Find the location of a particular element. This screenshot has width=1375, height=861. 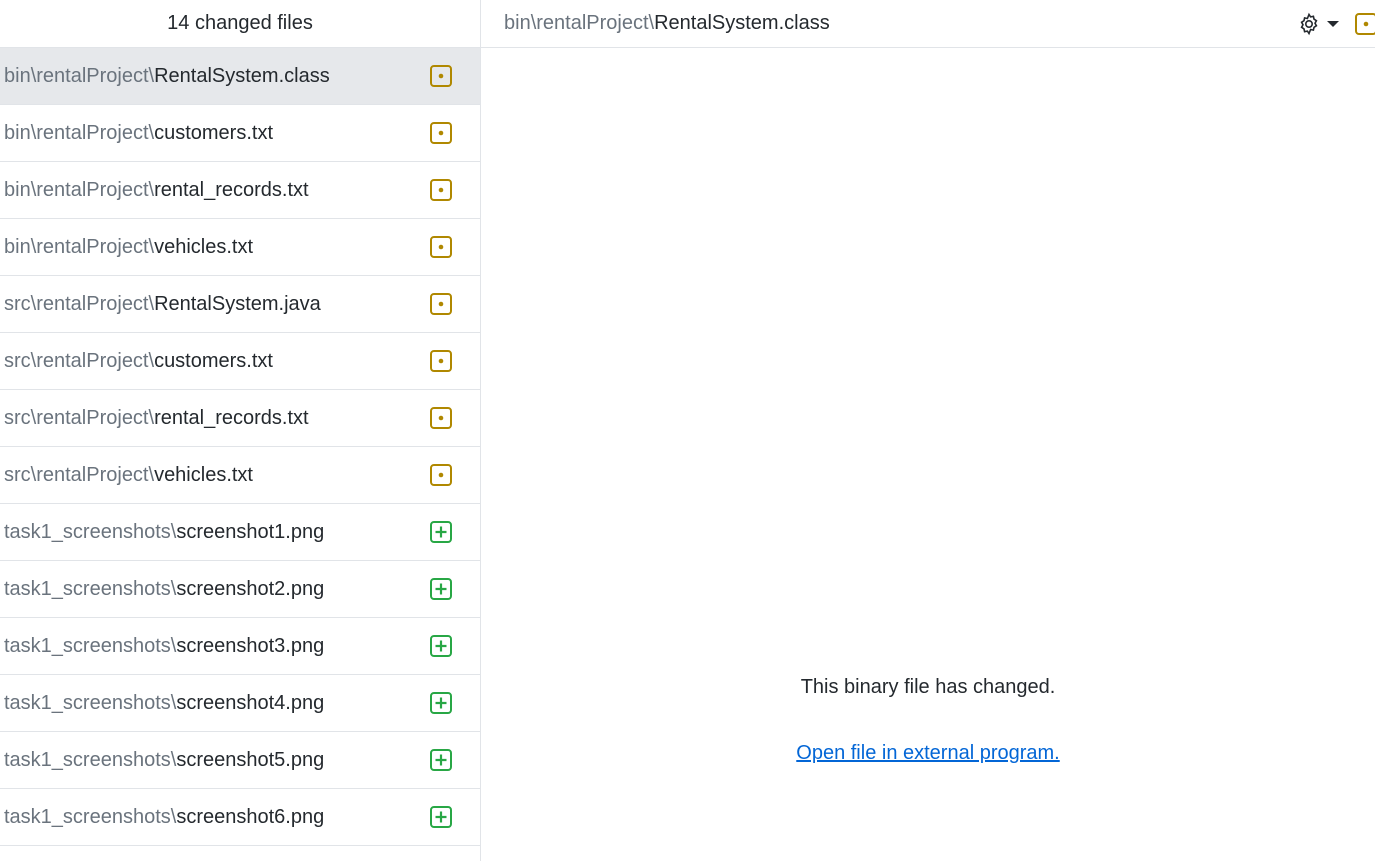

diff-header-tools is located at coordinates (1336, 23).